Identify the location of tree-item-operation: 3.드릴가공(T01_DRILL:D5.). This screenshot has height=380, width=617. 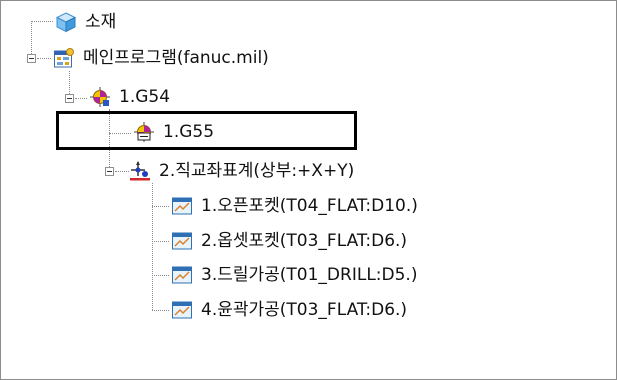
(294, 275).